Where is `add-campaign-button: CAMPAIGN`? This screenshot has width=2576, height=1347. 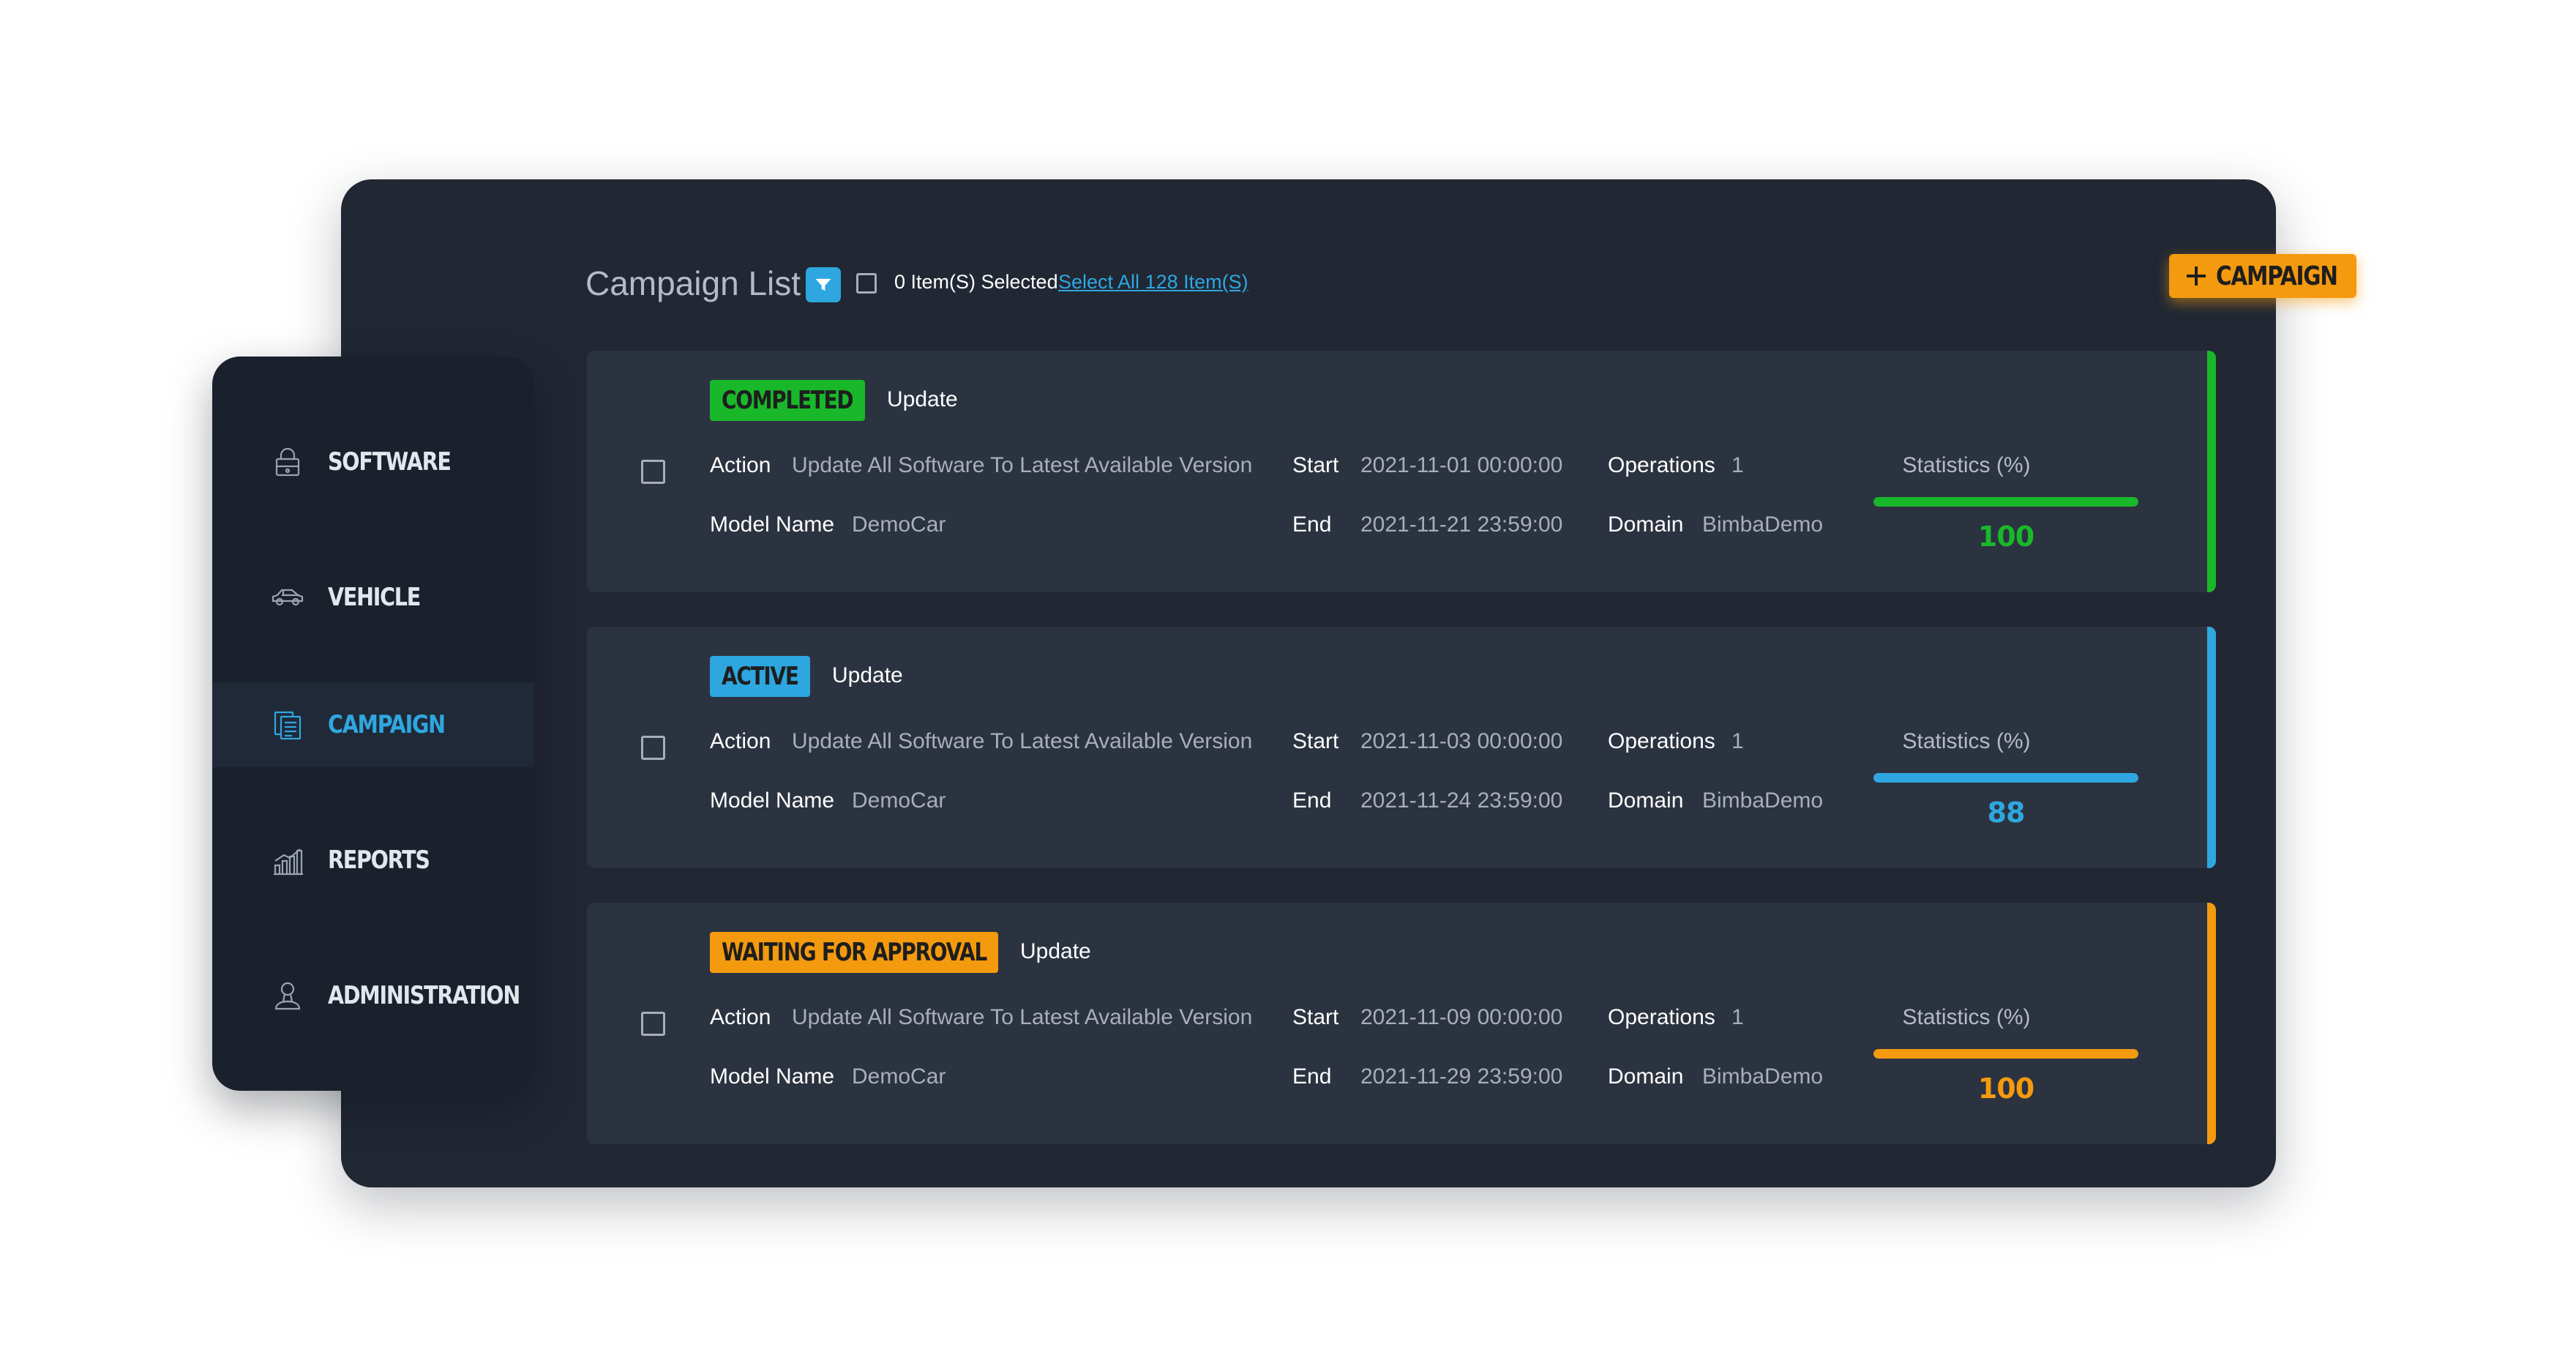
add-campaign-button: CAMPAIGN is located at coordinates (2262, 276).